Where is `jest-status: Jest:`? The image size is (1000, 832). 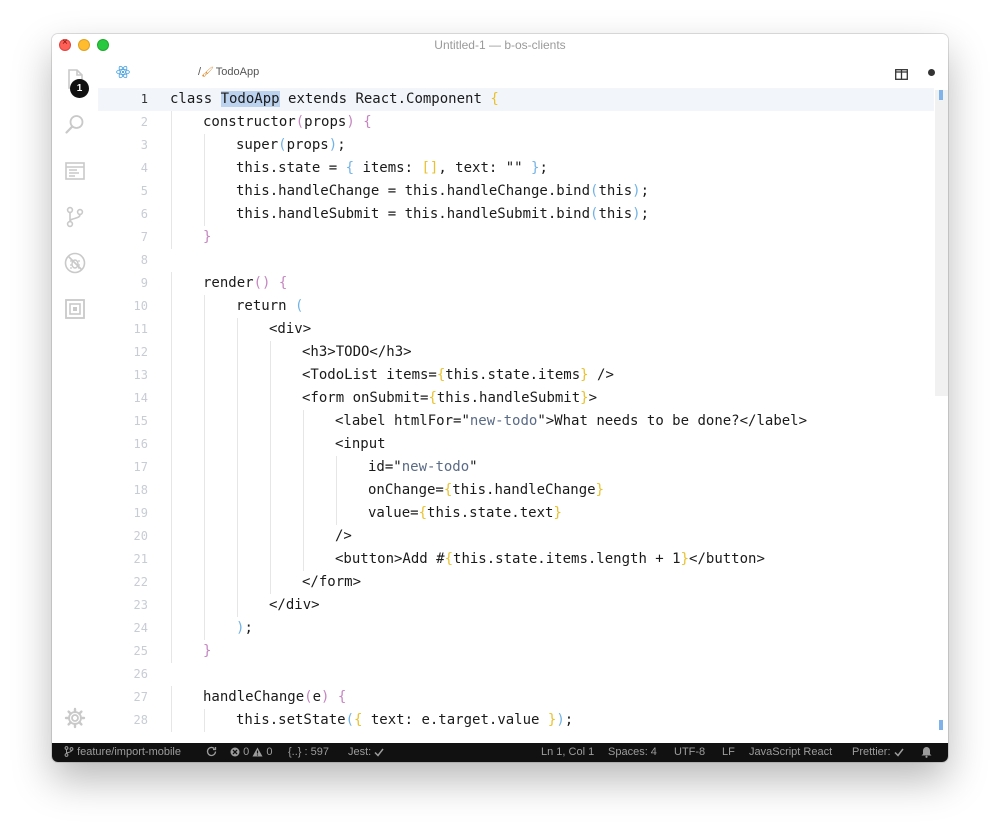
jest-status: Jest: is located at coordinates (366, 752).